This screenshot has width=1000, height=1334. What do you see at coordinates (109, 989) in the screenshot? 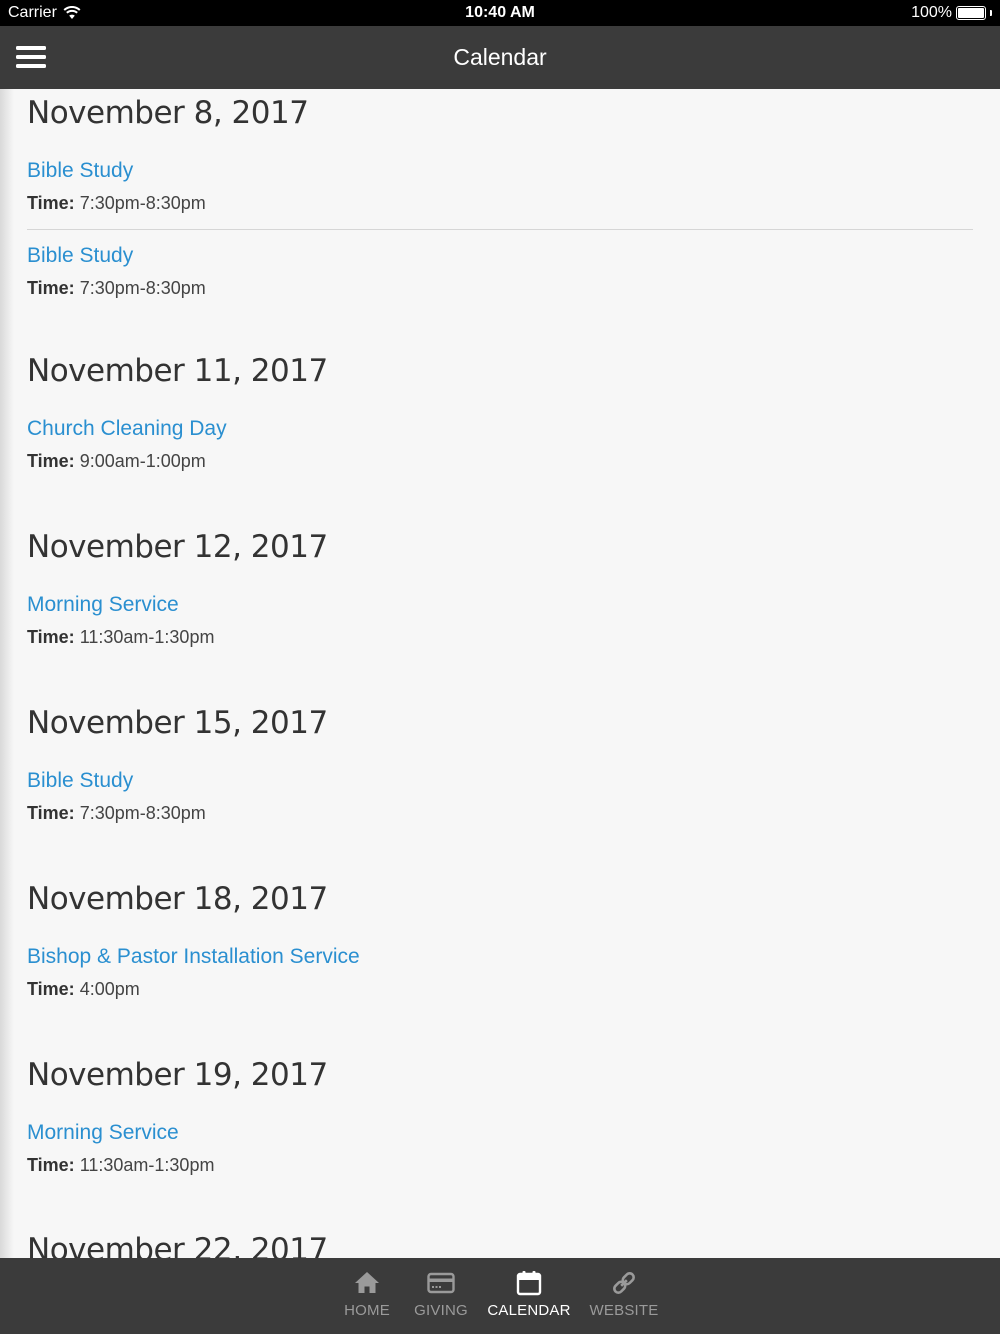
I see `time-value: 4:00pm` at bounding box center [109, 989].